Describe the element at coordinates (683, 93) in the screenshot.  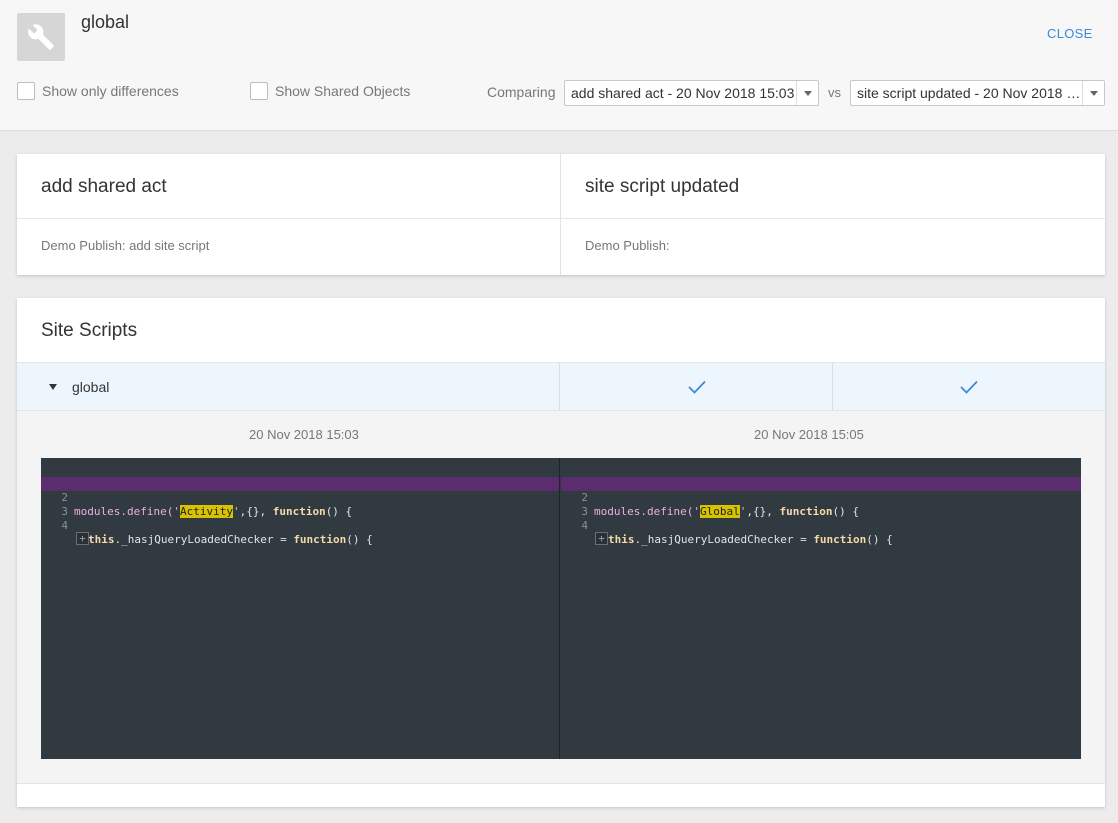
I see `left-version-value: add shared act - 20 Nov 2018 15:03` at that location.